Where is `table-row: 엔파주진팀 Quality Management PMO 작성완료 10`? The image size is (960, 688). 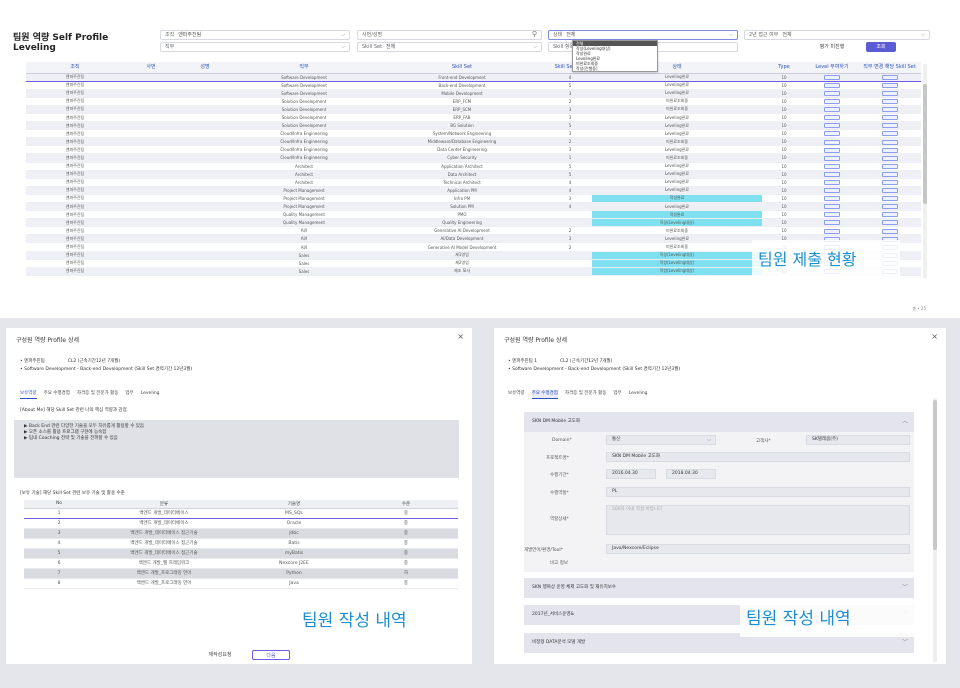 table-row: 엔파주진팀 Quality Management PMO 작성완료 10 is located at coordinates (473, 215).